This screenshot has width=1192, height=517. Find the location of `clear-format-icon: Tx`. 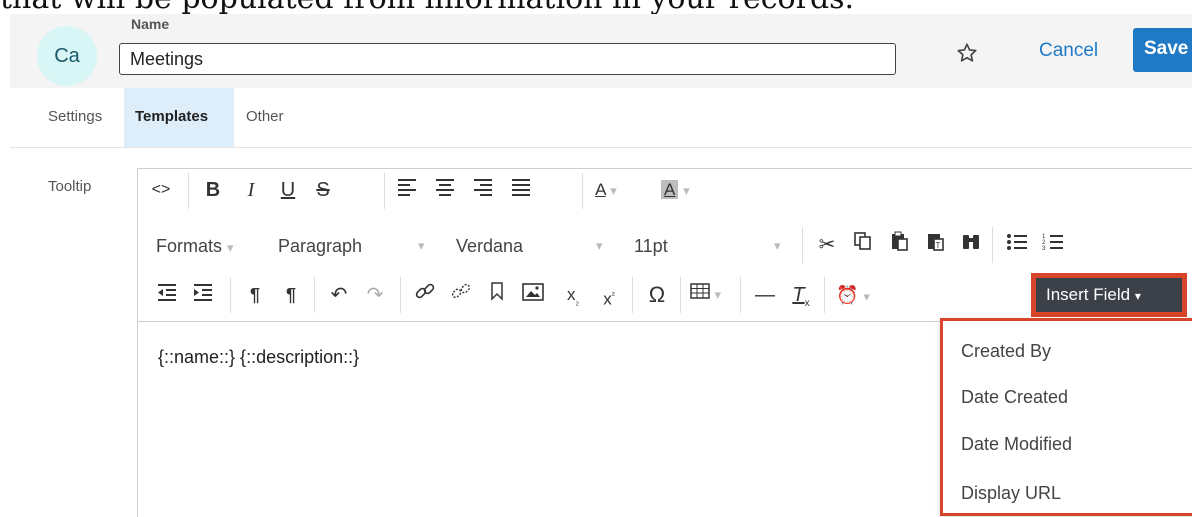

clear-format-icon: Tx is located at coordinates (801, 295).